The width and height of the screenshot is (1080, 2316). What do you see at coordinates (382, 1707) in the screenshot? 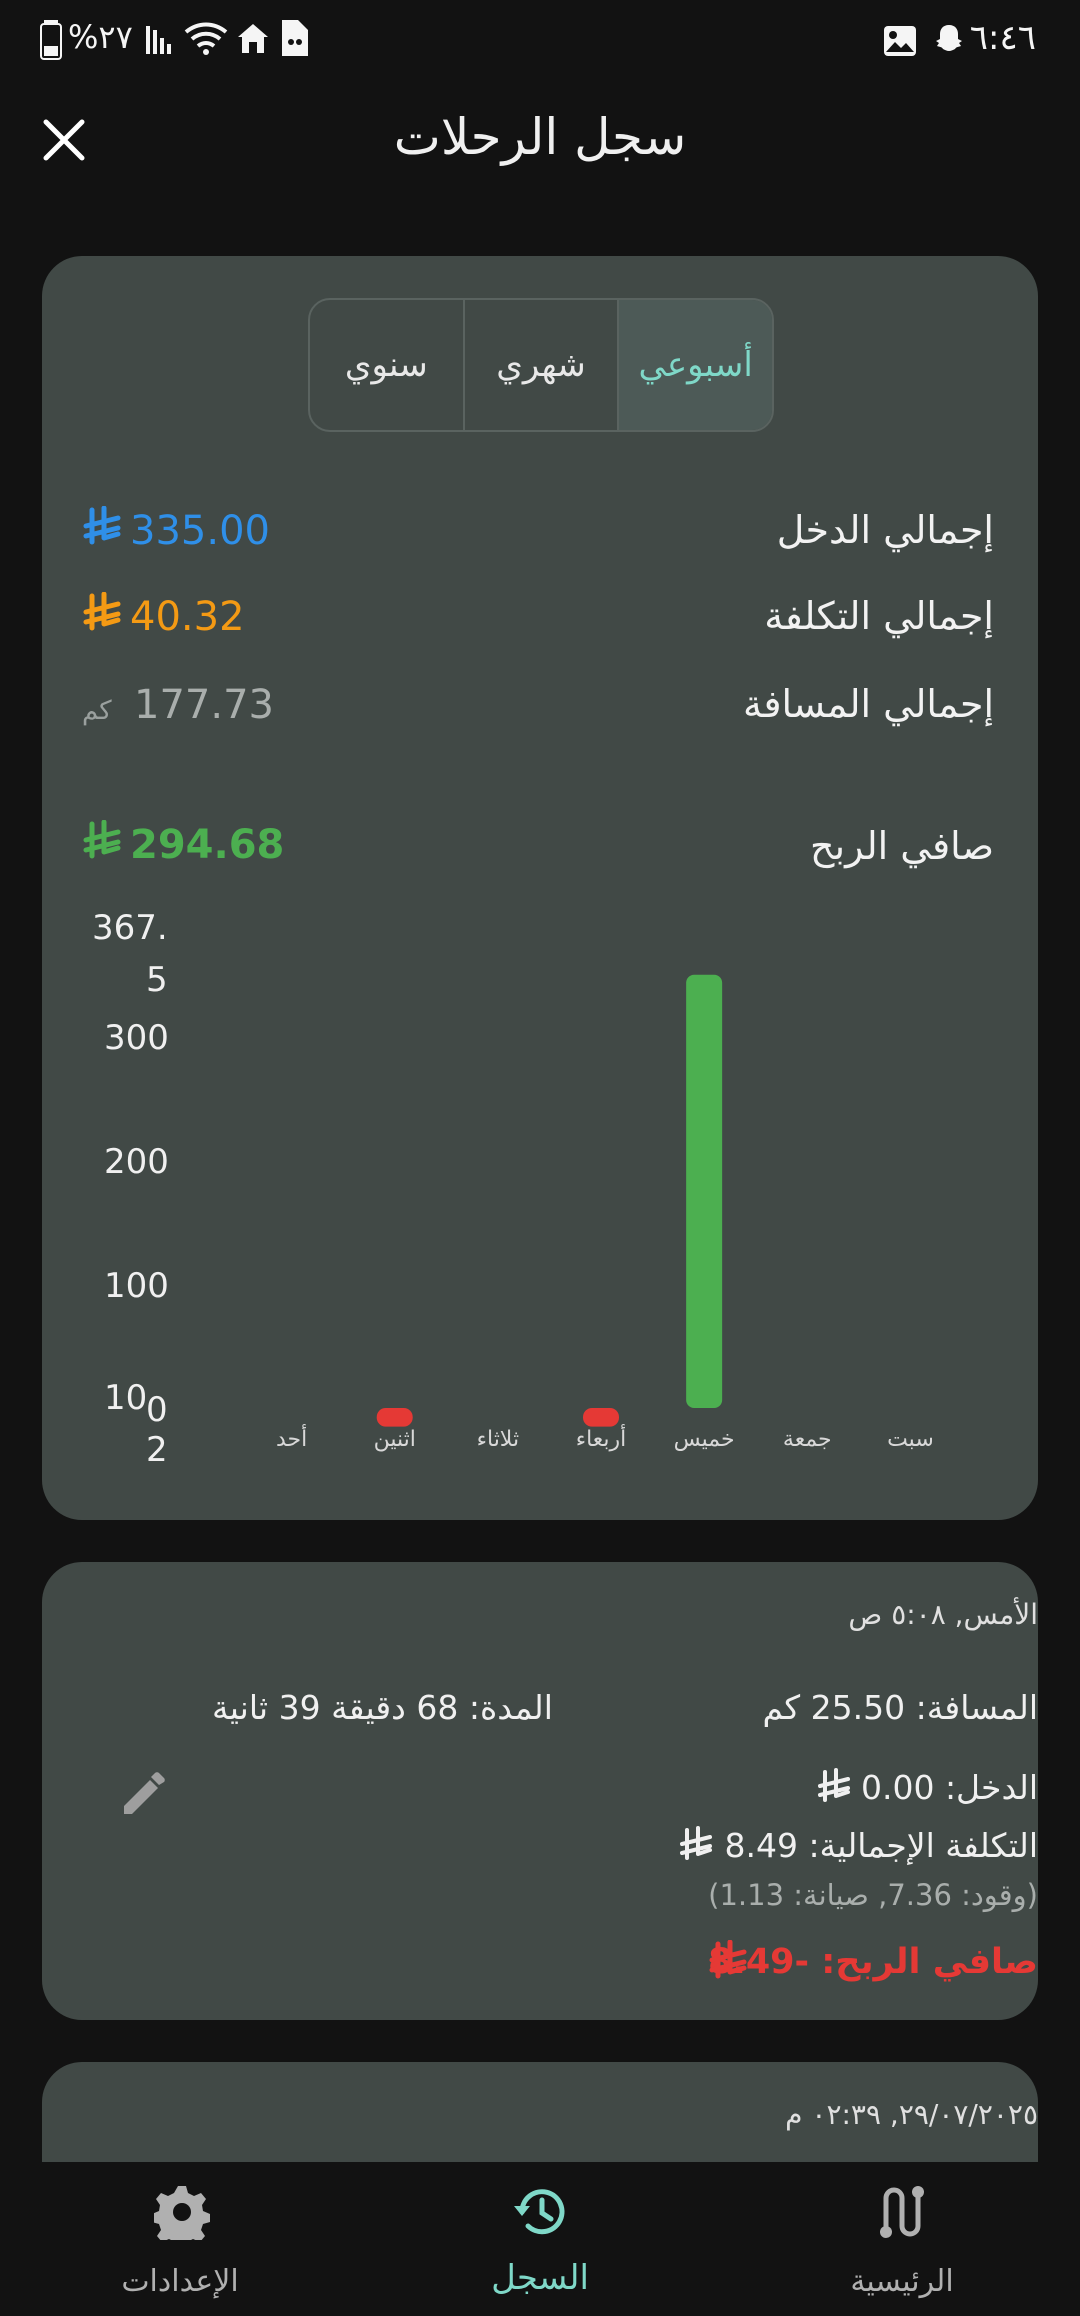
I see `trip-duration: المدة: 68 دقيقة 39 ثانية` at bounding box center [382, 1707].